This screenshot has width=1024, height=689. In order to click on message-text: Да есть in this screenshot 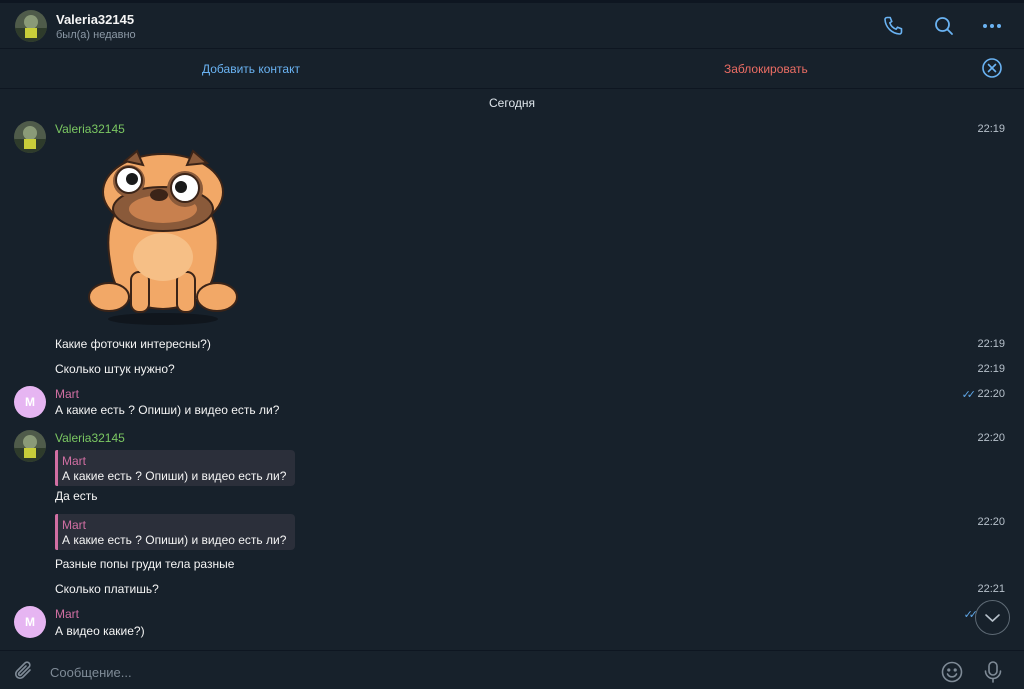, I will do `click(76, 496)`.